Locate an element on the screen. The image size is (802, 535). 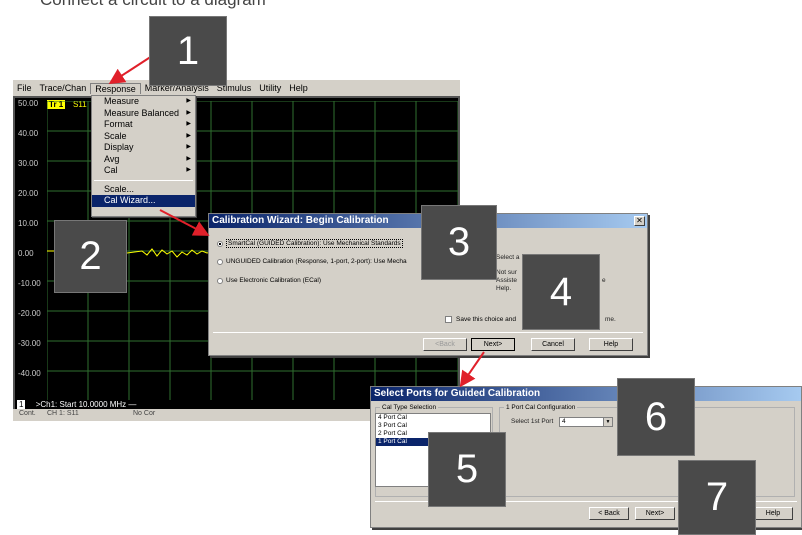
dialog-divider is located at coordinates (428, 332).